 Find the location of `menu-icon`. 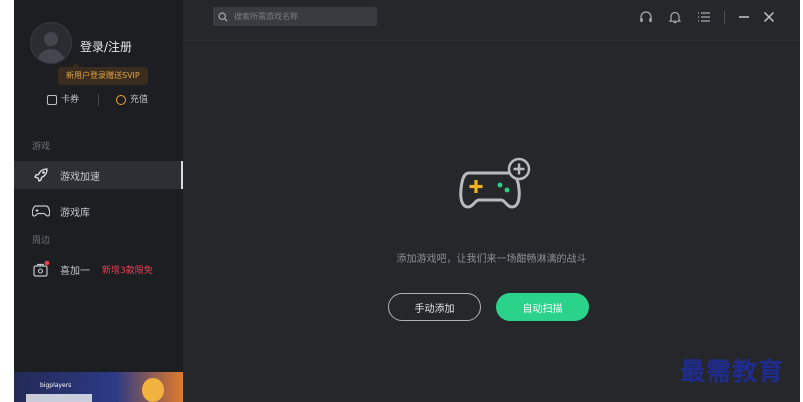

menu-icon is located at coordinates (704, 17).